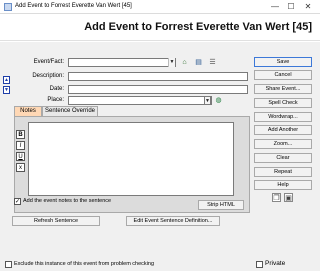 The height and width of the screenshot is (271, 320). What do you see at coordinates (6, 80) in the screenshot?
I see `up-arrow-icon: ▲` at bounding box center [6, 80].